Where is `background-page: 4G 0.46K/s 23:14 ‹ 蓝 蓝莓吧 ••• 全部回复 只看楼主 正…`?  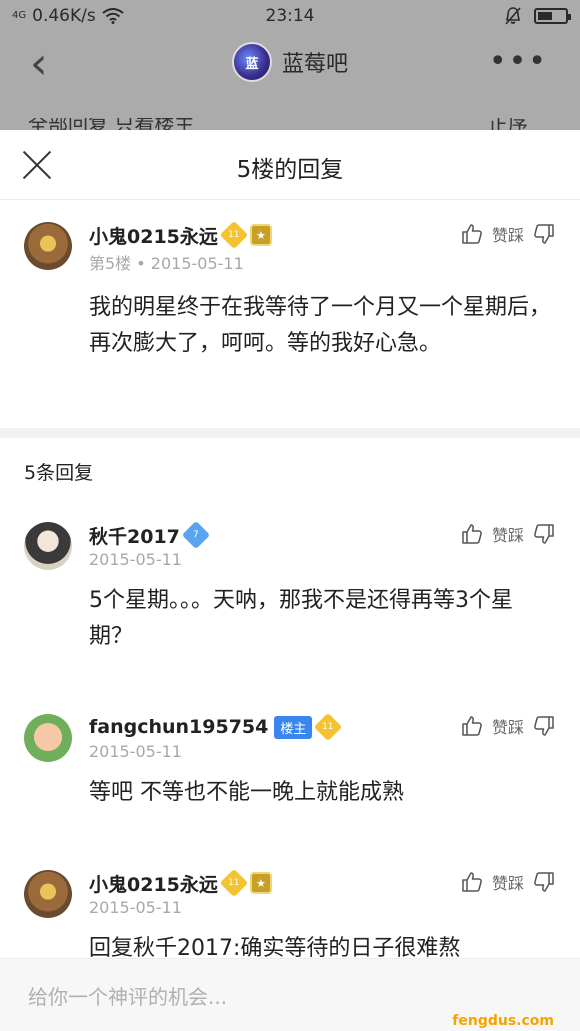
background-page: 4G 0.46K/s 23:14 ‹ 蓝 蓝莓吧 ••• 全部回复 只看楼主 正… is located at coordinates (290, 65).